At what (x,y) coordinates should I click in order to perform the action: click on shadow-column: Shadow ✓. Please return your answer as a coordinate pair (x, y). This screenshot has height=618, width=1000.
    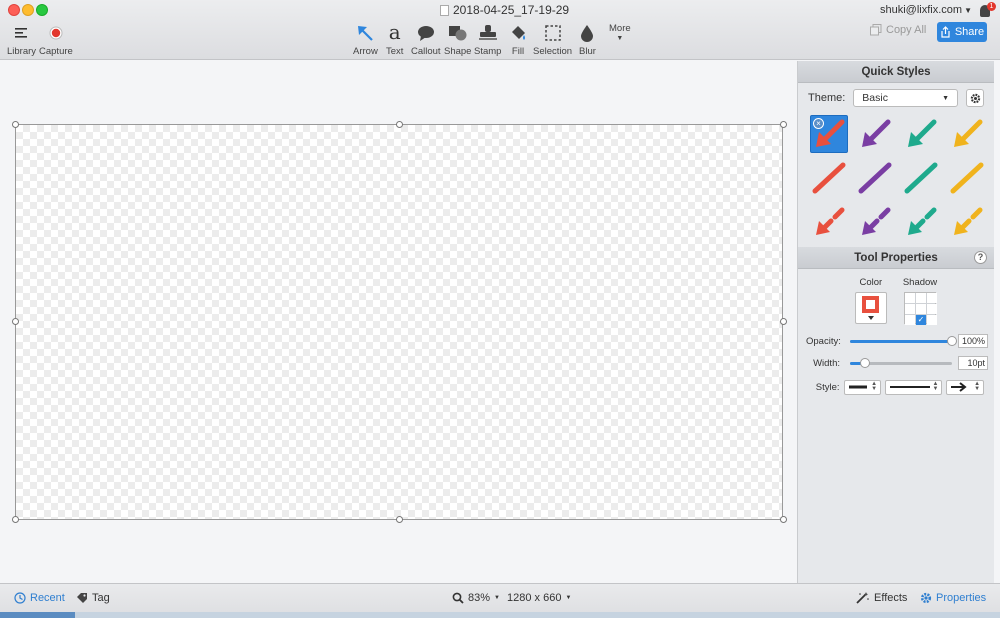
    Looking at the image, I should click on (920, 301).